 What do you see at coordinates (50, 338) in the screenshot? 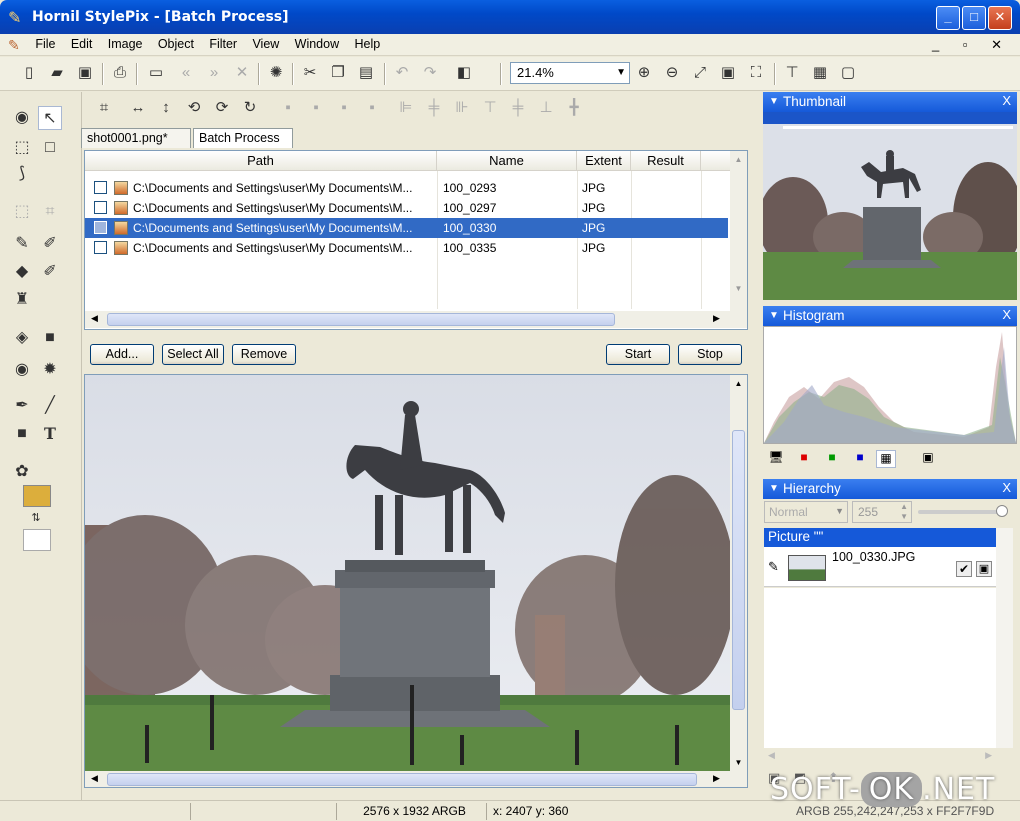
I see `gradient-icon: ■` at bounding box center [50, 338].